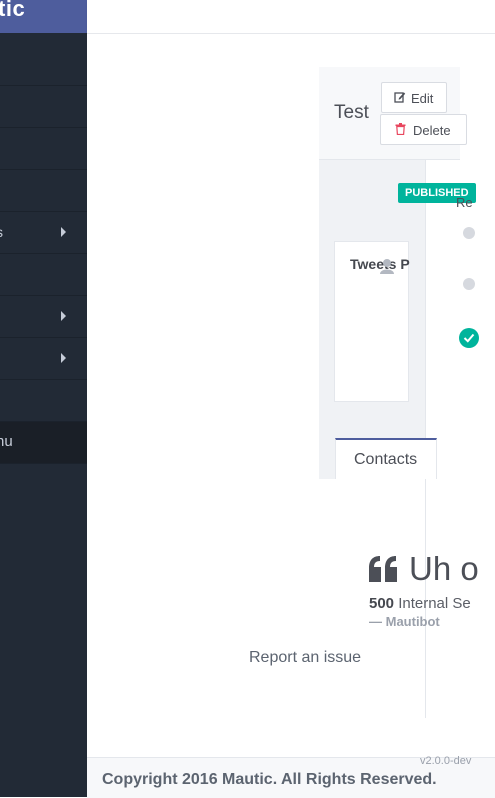 This screenshot has height=798, width=495. I want to click on user-icon, so click(387, 266).